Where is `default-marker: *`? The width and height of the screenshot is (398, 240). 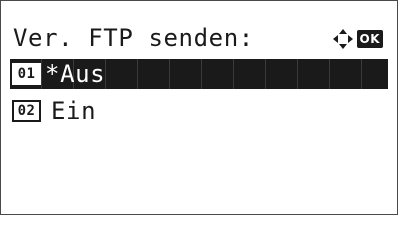 default-marker: * is located at coordinates (53, 74).